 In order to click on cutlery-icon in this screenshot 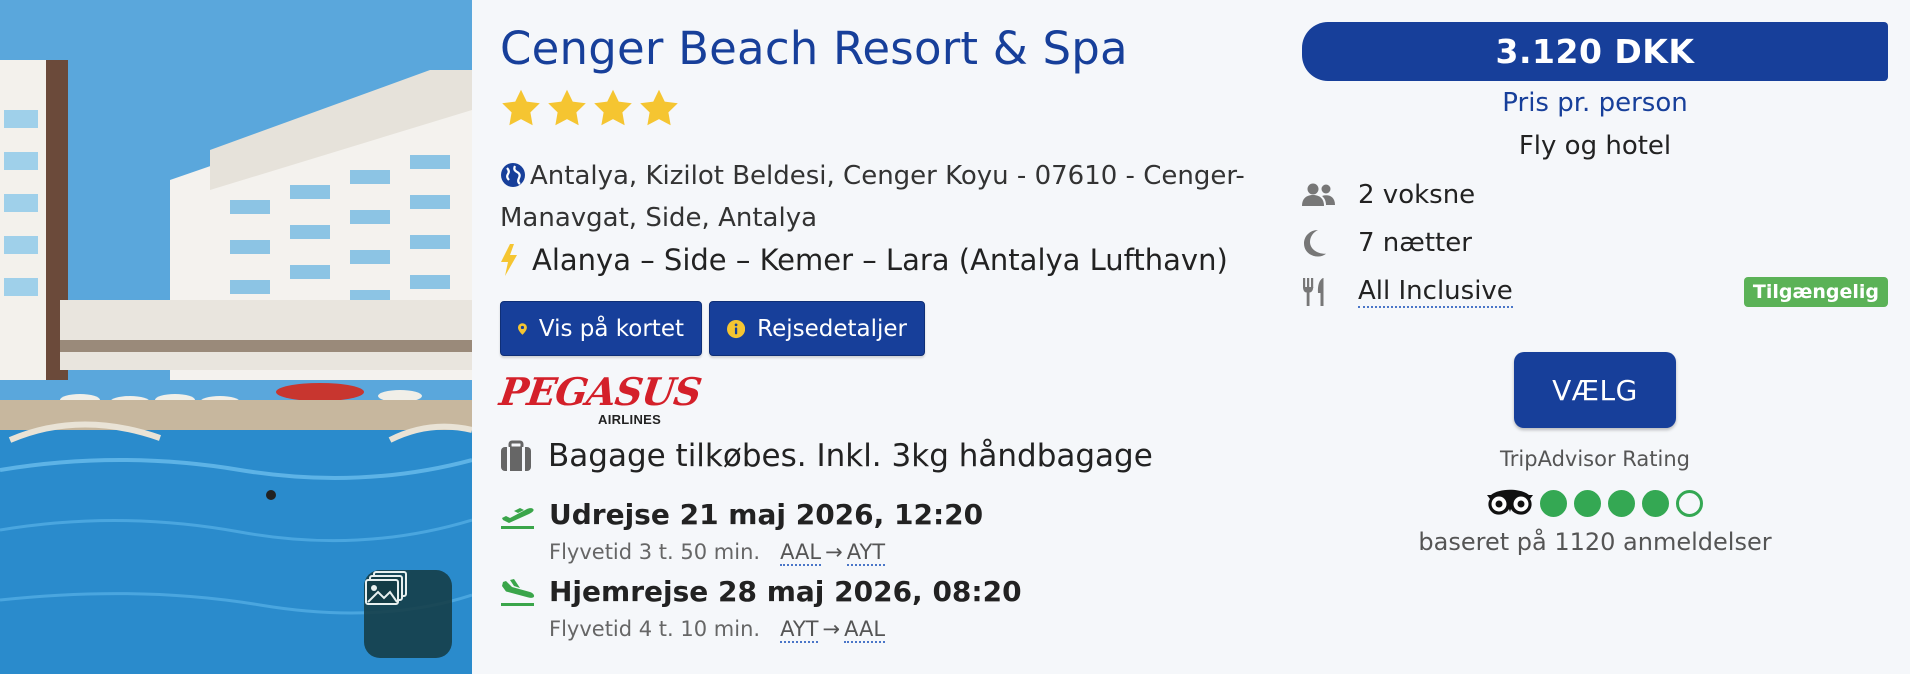, I will do `click(1313, 292)`.